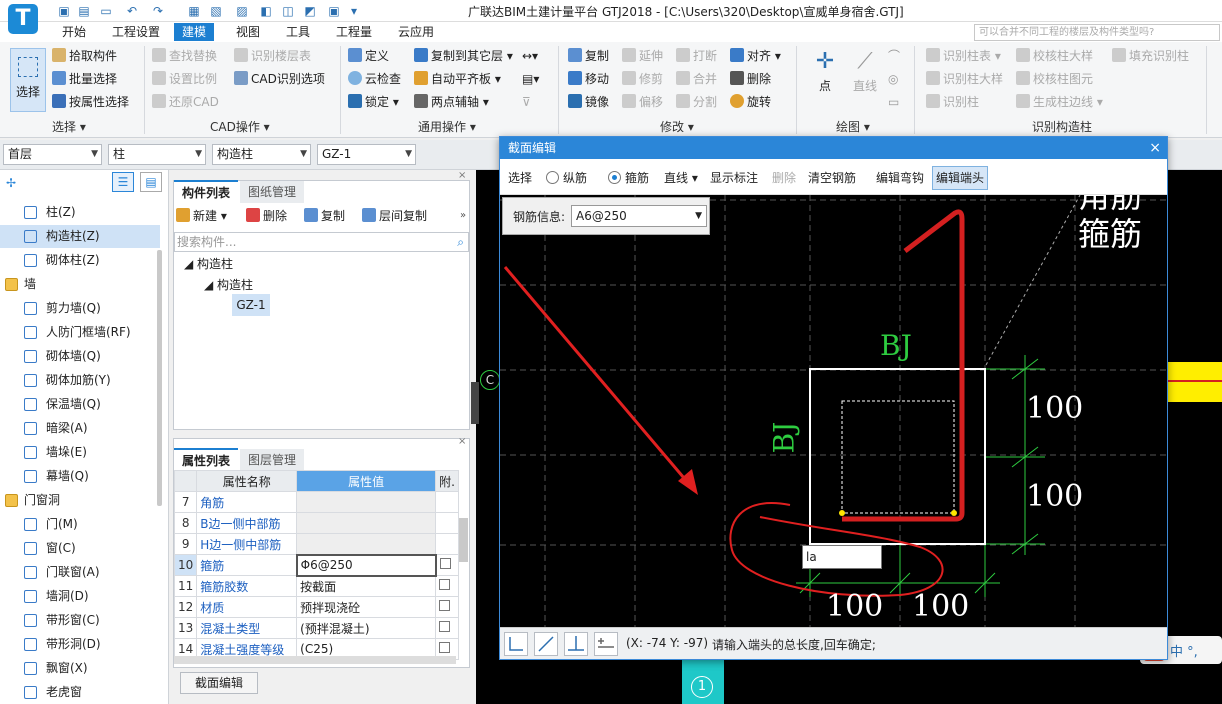  Describe the element at coordinates (832, 178) in the screenshot. I see `clear-rebar-button: 清空钢筋` at that location.